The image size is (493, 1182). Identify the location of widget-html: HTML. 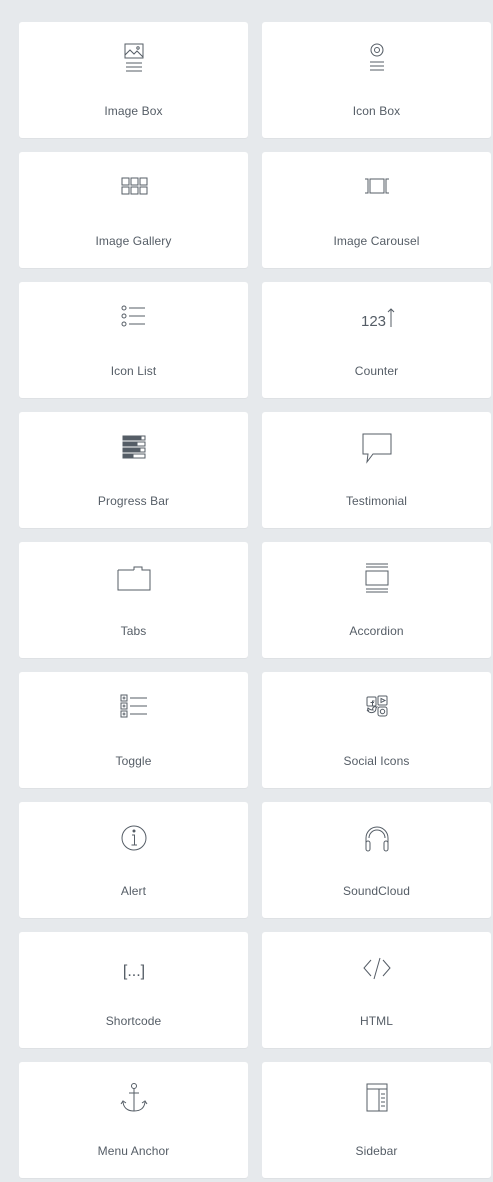
(376, 990).